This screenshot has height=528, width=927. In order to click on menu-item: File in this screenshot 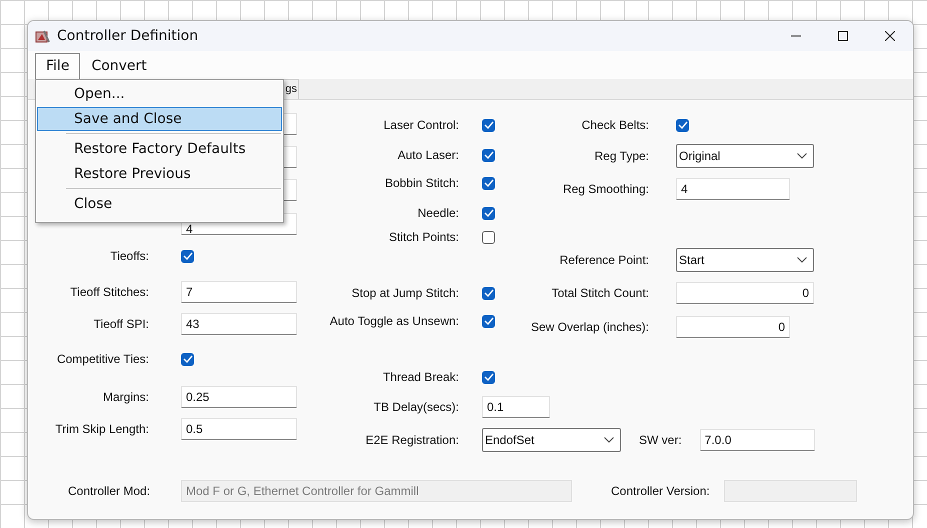, I will do `click(57, 66)`.